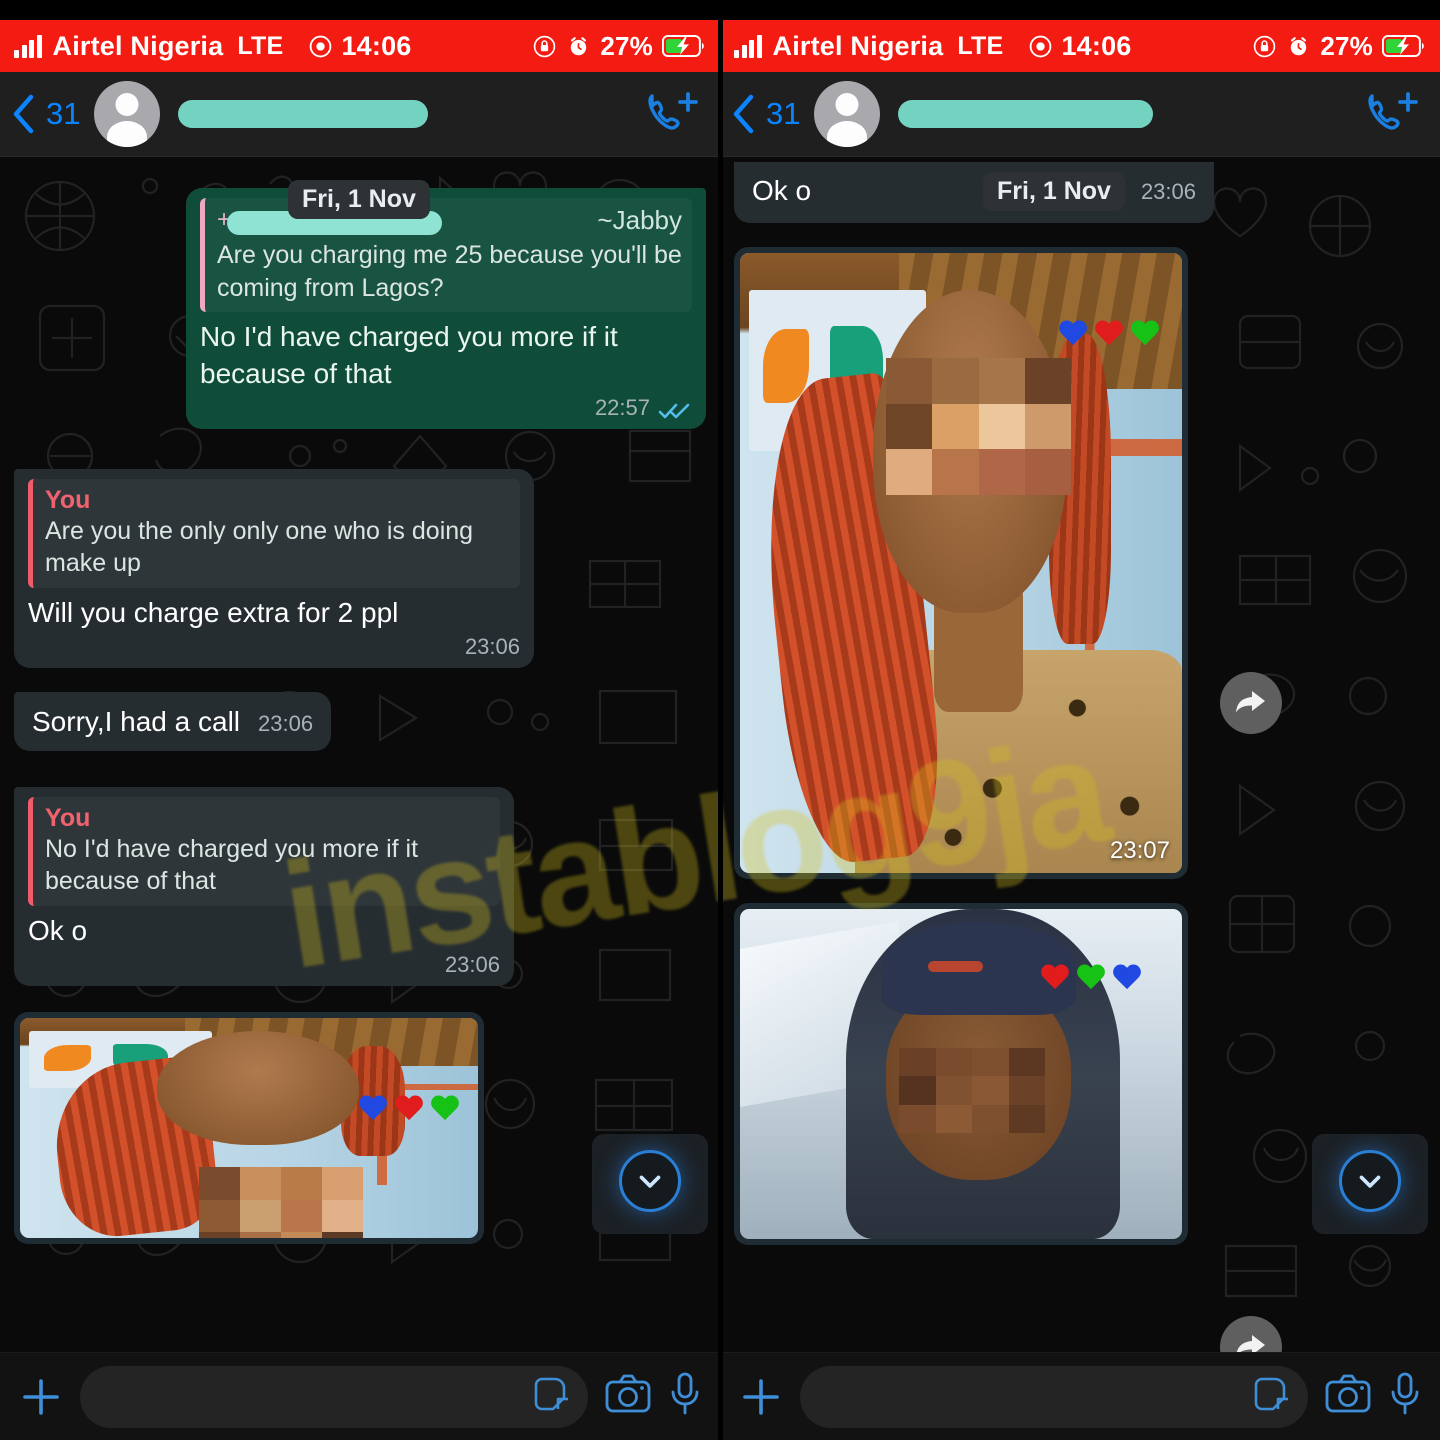  Describe the element at coordinates (173, 721) in the screenshot. I see `incoming-message-bubble: Sorry,I had a call 23:06` at that location.